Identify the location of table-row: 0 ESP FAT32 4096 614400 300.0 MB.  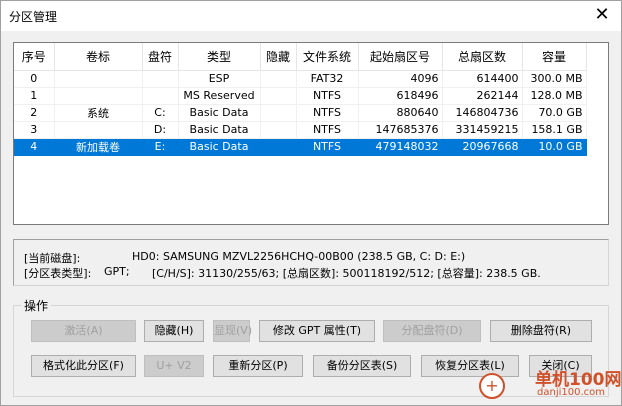
(300, 79).